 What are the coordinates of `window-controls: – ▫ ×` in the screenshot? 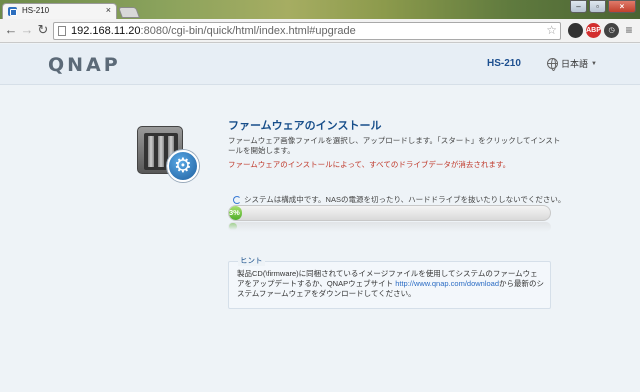 It's located at (593, 6).